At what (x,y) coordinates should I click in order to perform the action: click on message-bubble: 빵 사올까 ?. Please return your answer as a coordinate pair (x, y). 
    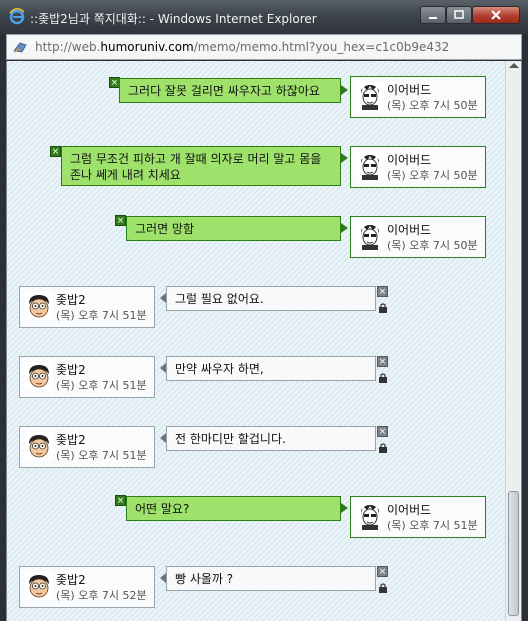
    Looking at the image, I should click on (268, 578).